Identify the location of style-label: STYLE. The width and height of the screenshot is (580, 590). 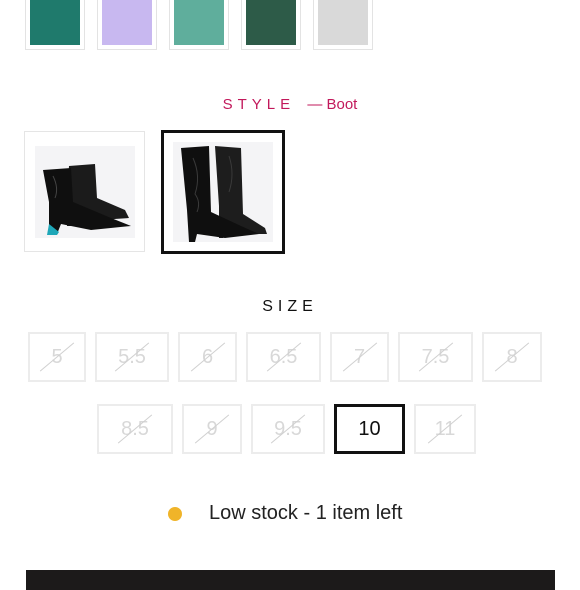
(259, 104).